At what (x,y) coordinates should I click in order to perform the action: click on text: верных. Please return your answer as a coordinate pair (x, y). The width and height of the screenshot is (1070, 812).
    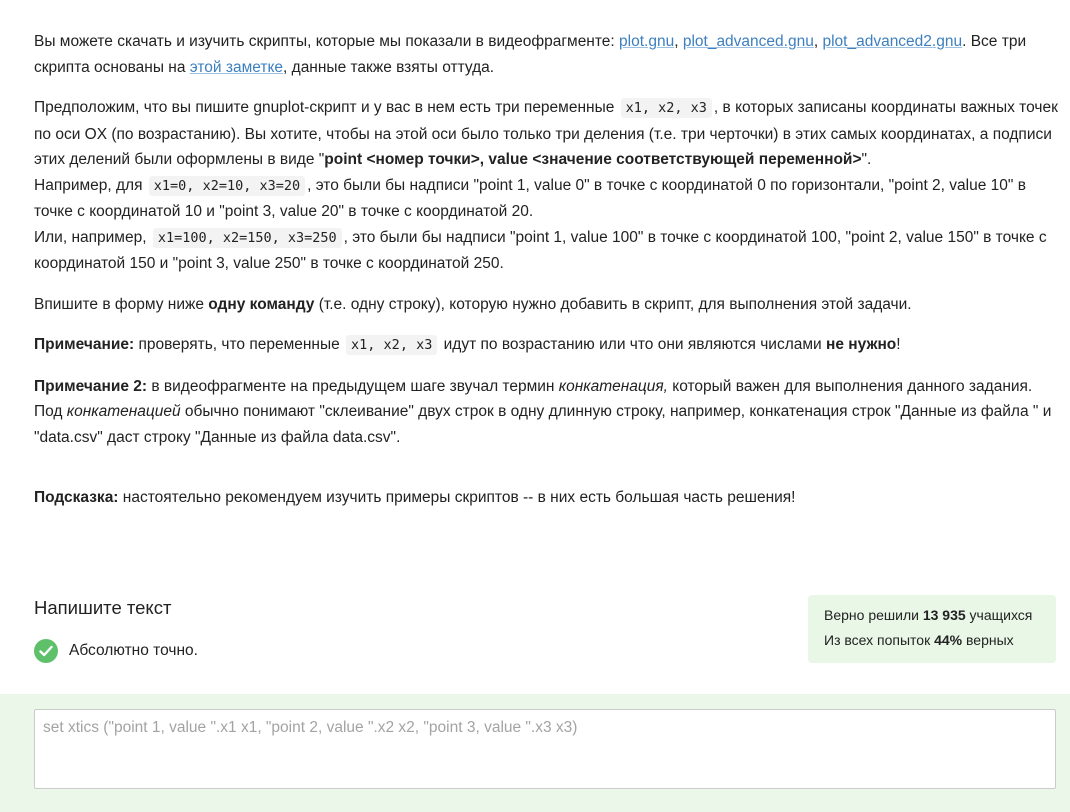
    Looking at the image, I should click on (988, 640).